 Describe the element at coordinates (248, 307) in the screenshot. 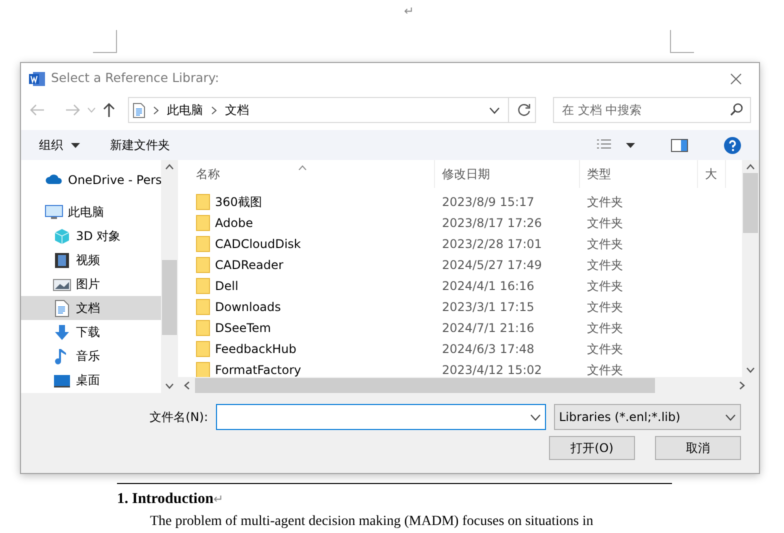

I see `file-name: Downloads` at that location.